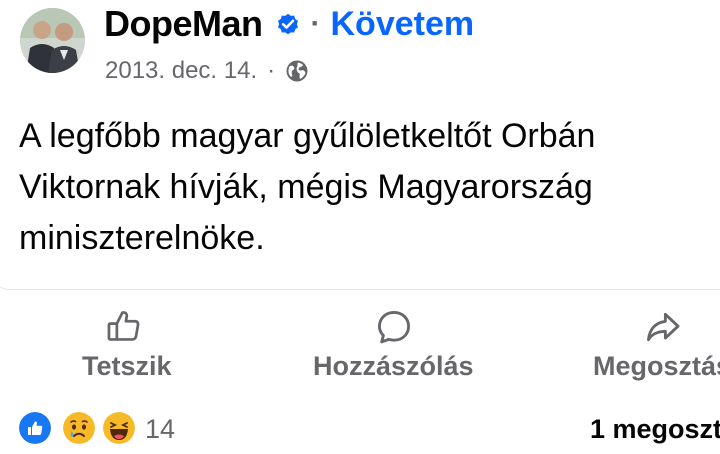 The width and height of the screenshot is (720, 454). Describe the element at coordinates (35, 428) in the screenshot. I see `like-reaction-icon` at that location.